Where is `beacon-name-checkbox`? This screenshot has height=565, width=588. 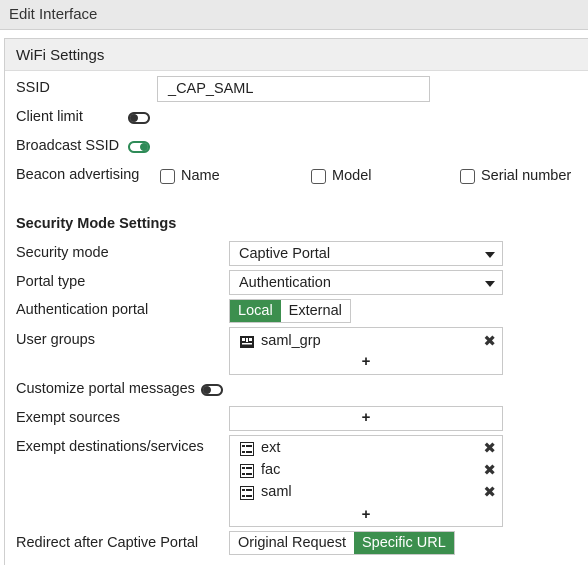 beacon-name-checkbox is located at coordinates (167, 176).